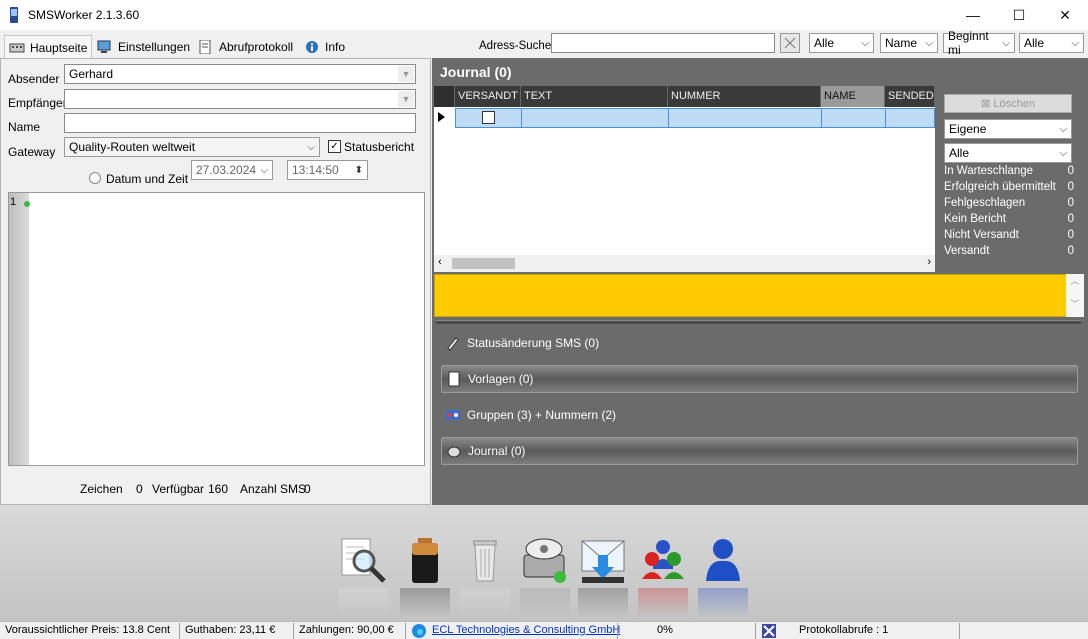 The width and height of the screenshot is (1088, 639). What do you see at coordinates (88, 630) in the screenshot?
I see `price-status: Voraussichtlicher Preis: 13.8 Cent` at bounding box center [88, 630].